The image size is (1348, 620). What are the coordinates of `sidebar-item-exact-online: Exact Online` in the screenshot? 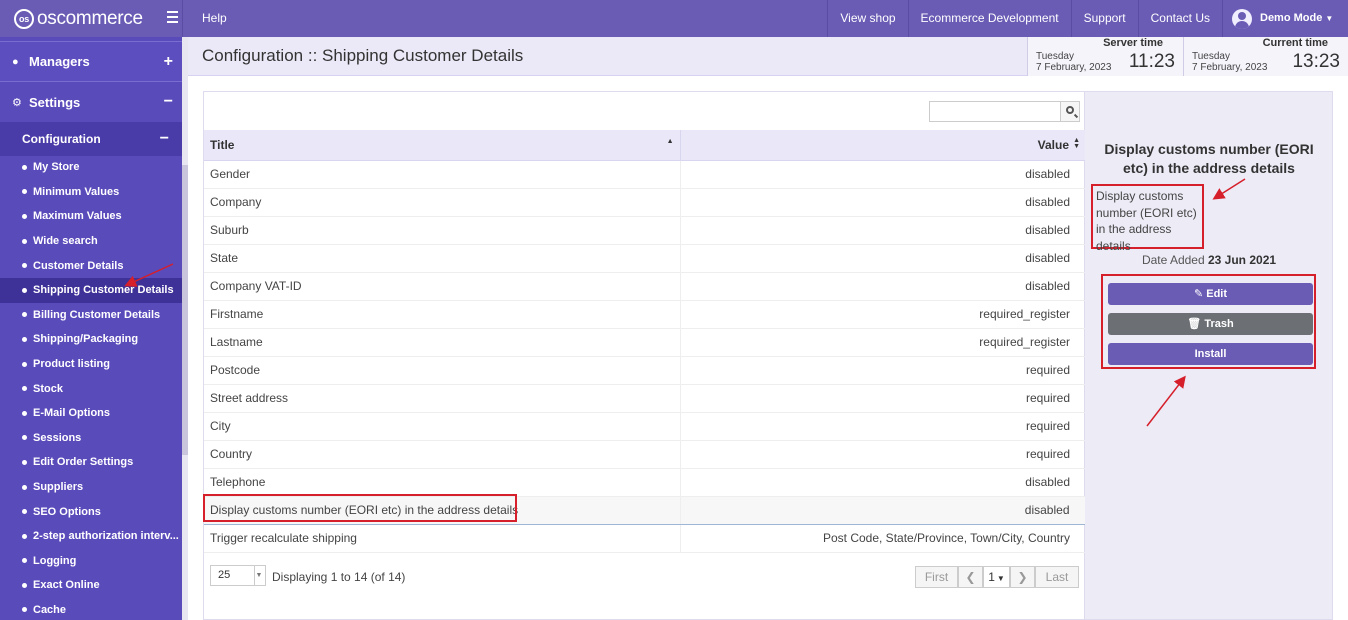 It's located at (91, 585).